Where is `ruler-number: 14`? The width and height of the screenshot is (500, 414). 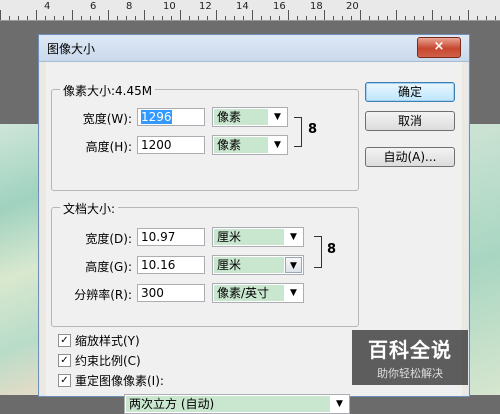 ruler-number: 14 is located at coordinates (242, 6).